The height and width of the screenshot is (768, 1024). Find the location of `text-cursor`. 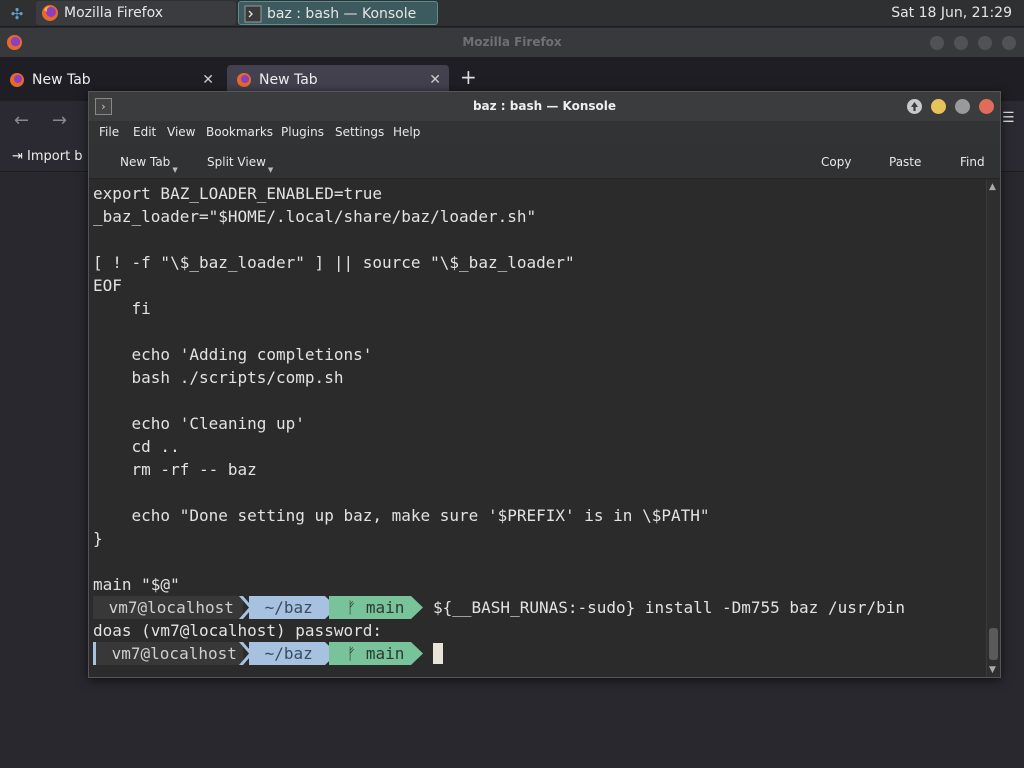

text-cursor is located at coordinates (438, 653).